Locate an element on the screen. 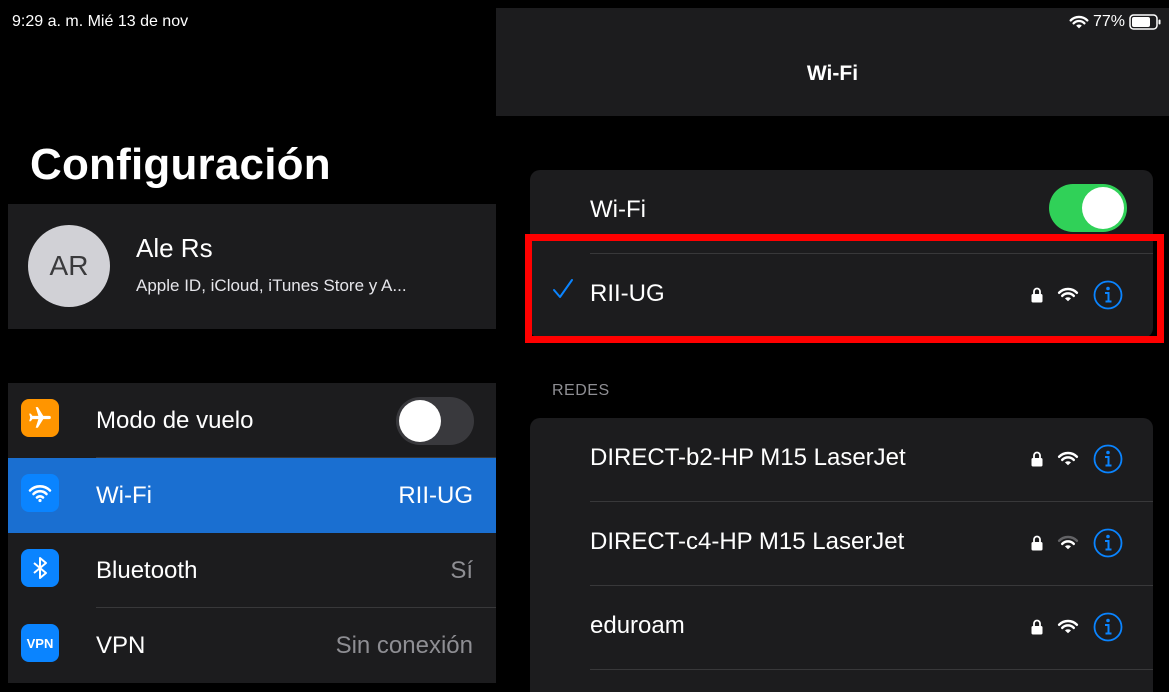  network-name: DIRECT-c4-HP M15 LaserJet is located at coordinates (747, 541).